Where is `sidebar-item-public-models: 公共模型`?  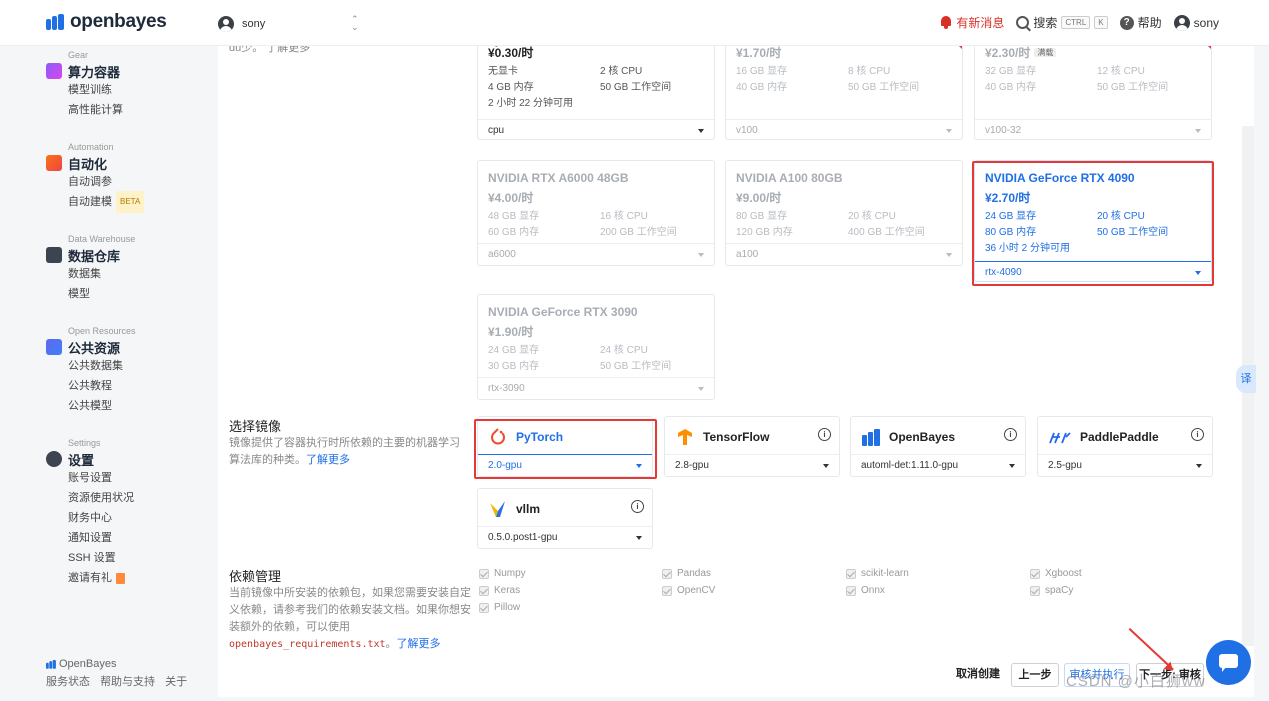 sidebar-item-public-models: 公共模型 is located at coordinates (102, 406).